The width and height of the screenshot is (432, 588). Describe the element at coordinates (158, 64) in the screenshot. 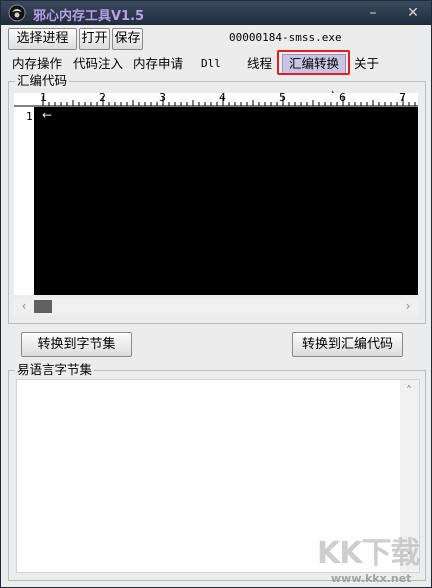

I see `tab-memory-alloc: 内存申请` at that location.